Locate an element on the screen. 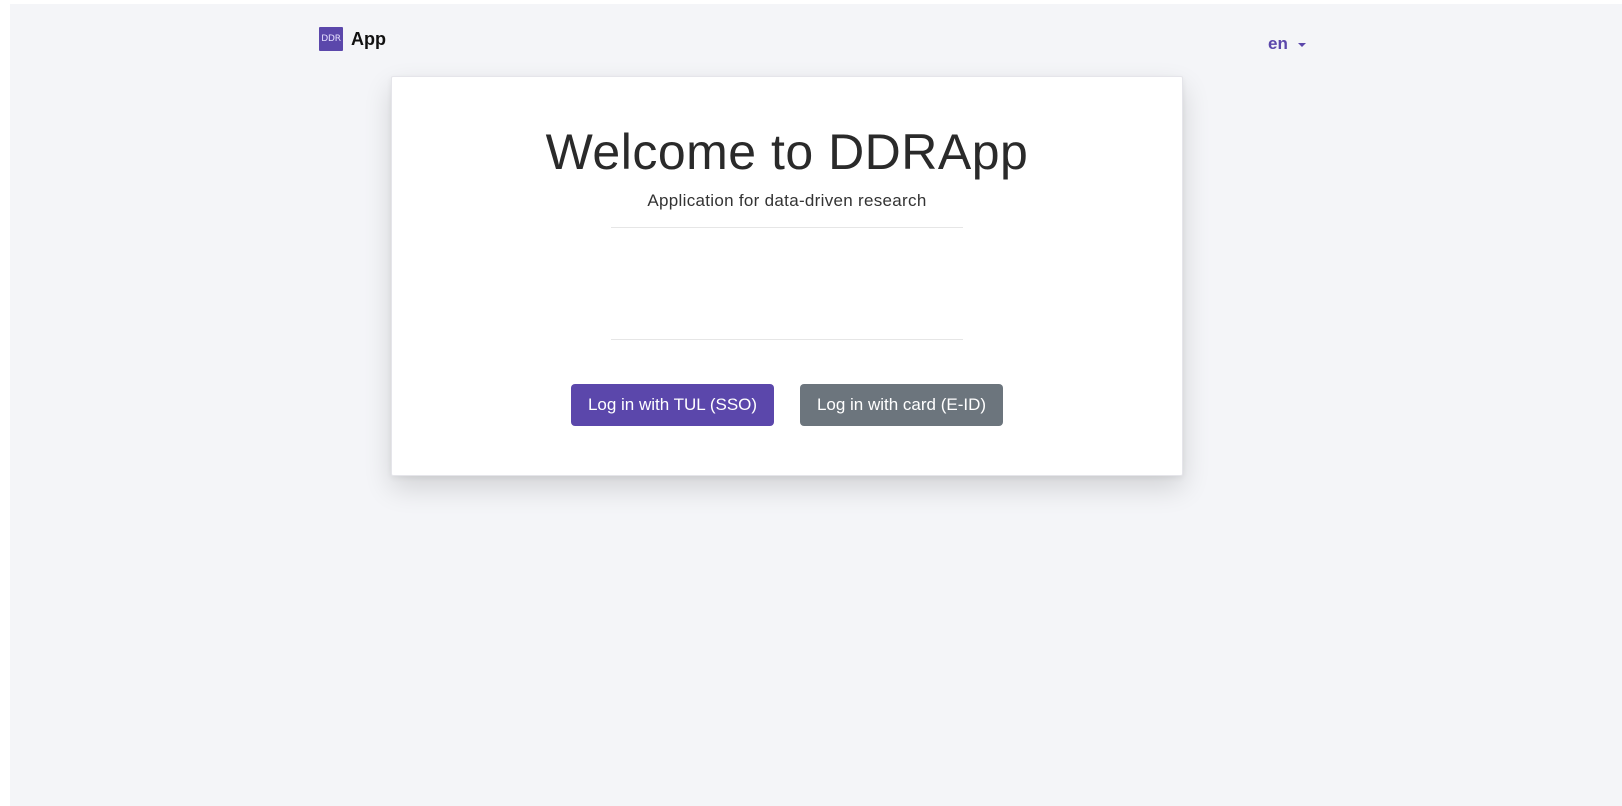 Image resolution: width=1622 pixels, height=806 pixels. divider-top is located at coordinates (787, 227).